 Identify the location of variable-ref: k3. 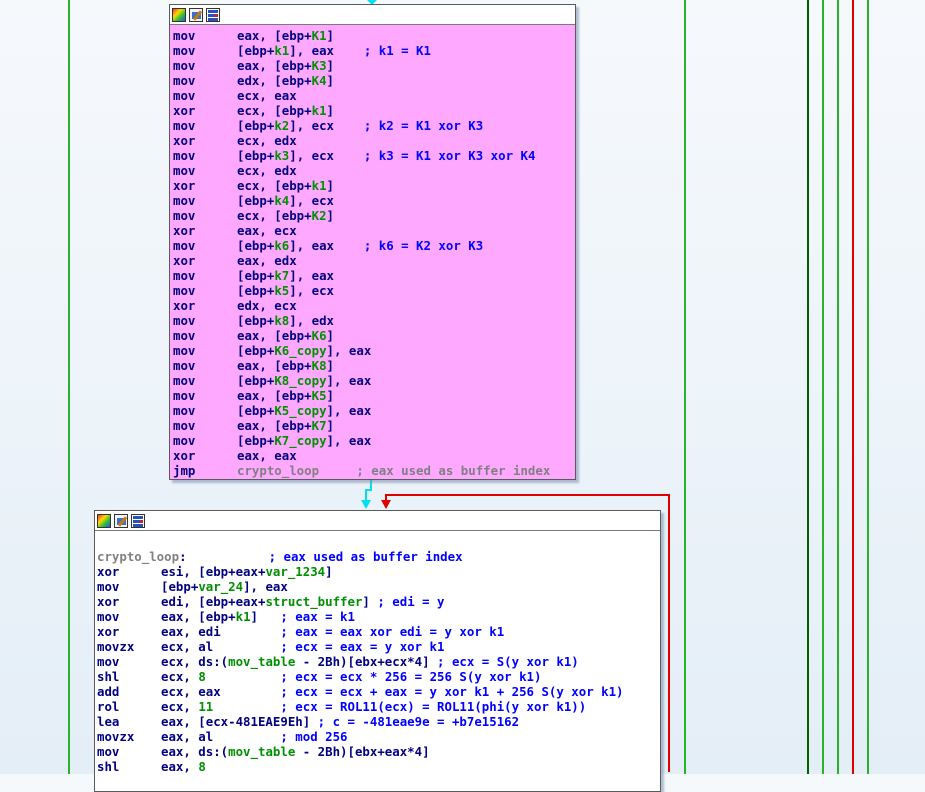
(281, 155).